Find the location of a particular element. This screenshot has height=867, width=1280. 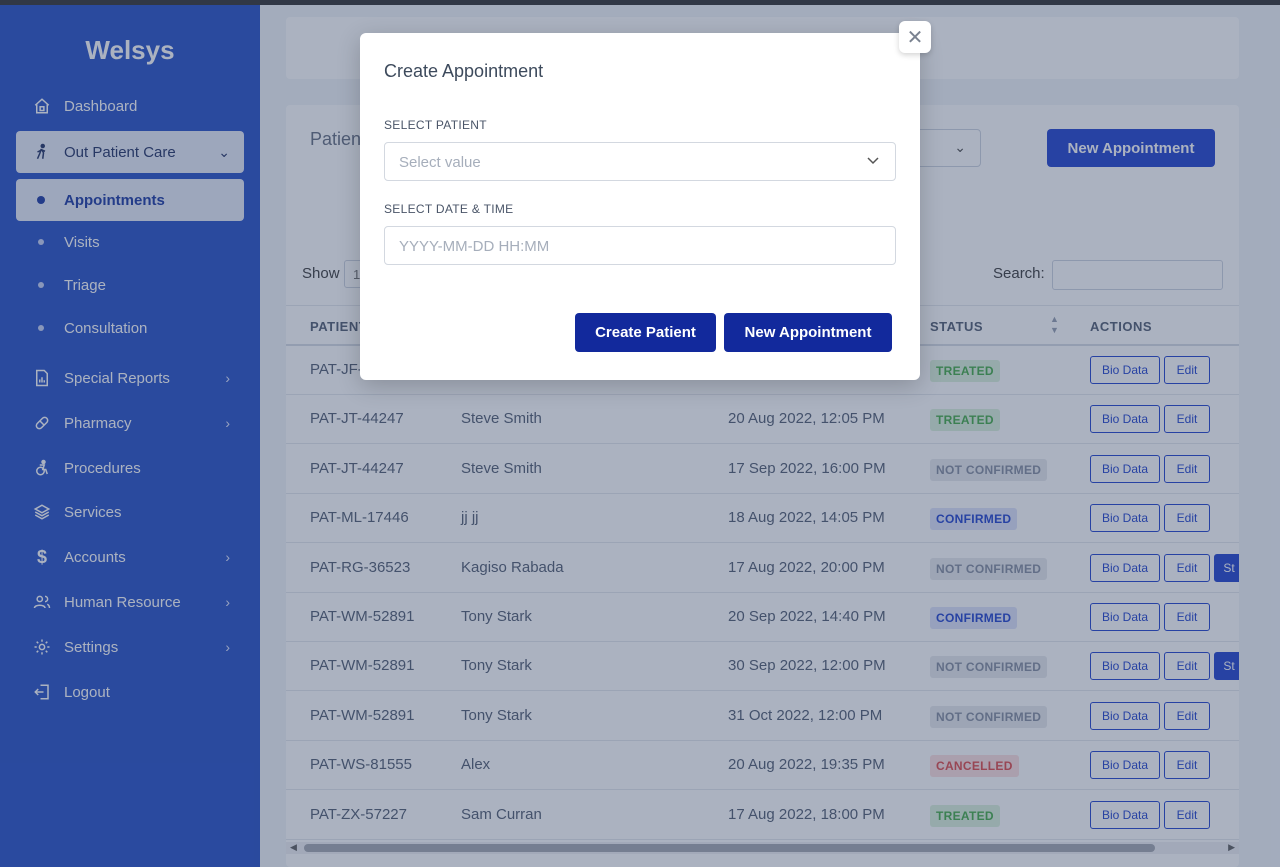

modal-new-appointment-button: New Appointment is located at coordinates (808, 332).